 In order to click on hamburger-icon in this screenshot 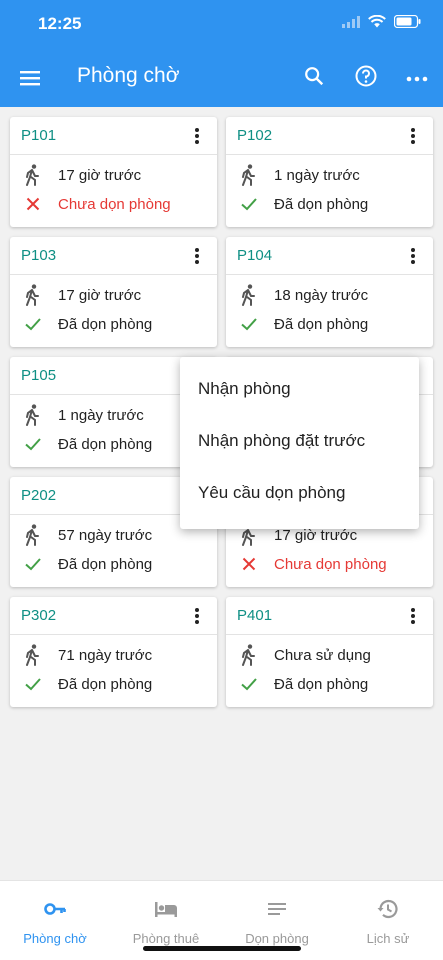, I will do `click(30, 82)`.